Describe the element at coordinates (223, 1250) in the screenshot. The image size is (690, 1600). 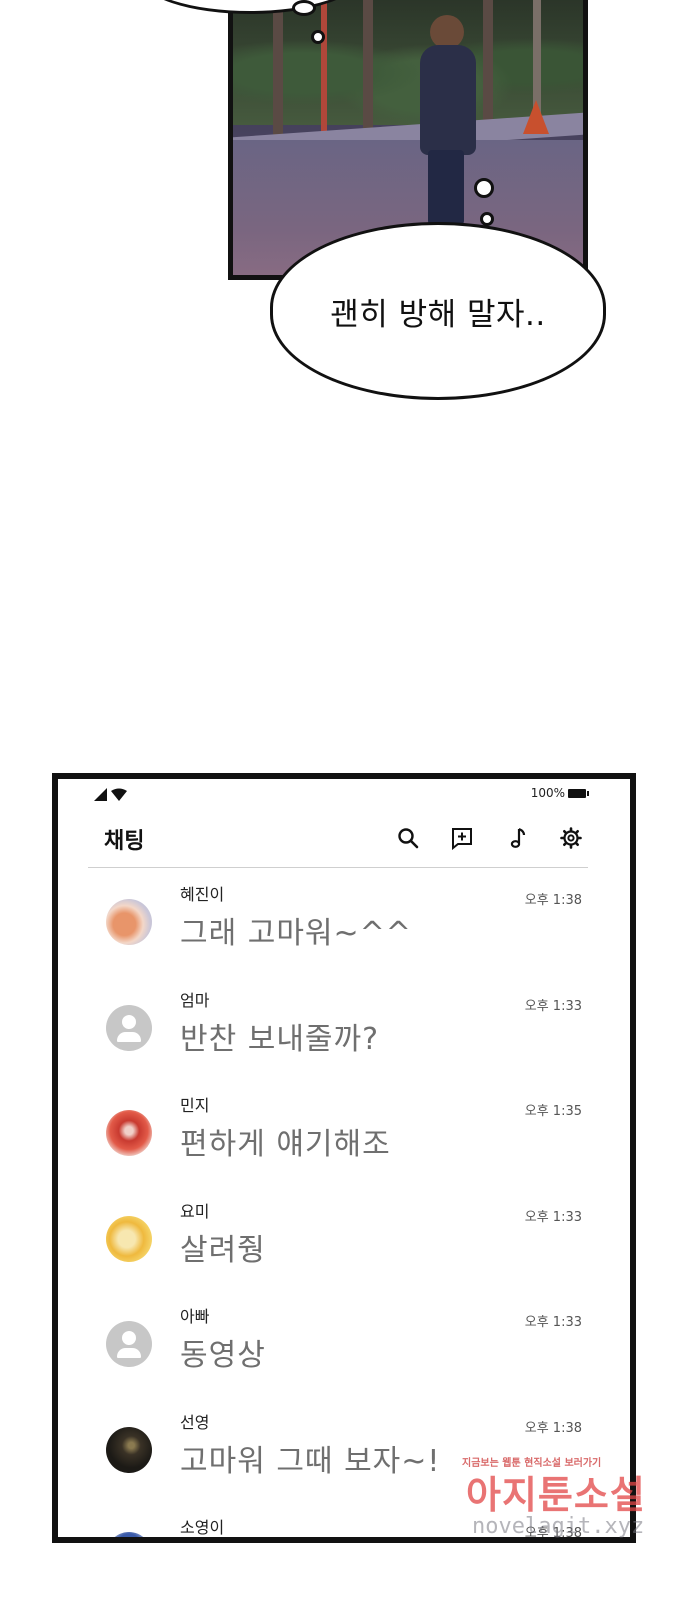
I see `last-message: 살려줭` at that location.